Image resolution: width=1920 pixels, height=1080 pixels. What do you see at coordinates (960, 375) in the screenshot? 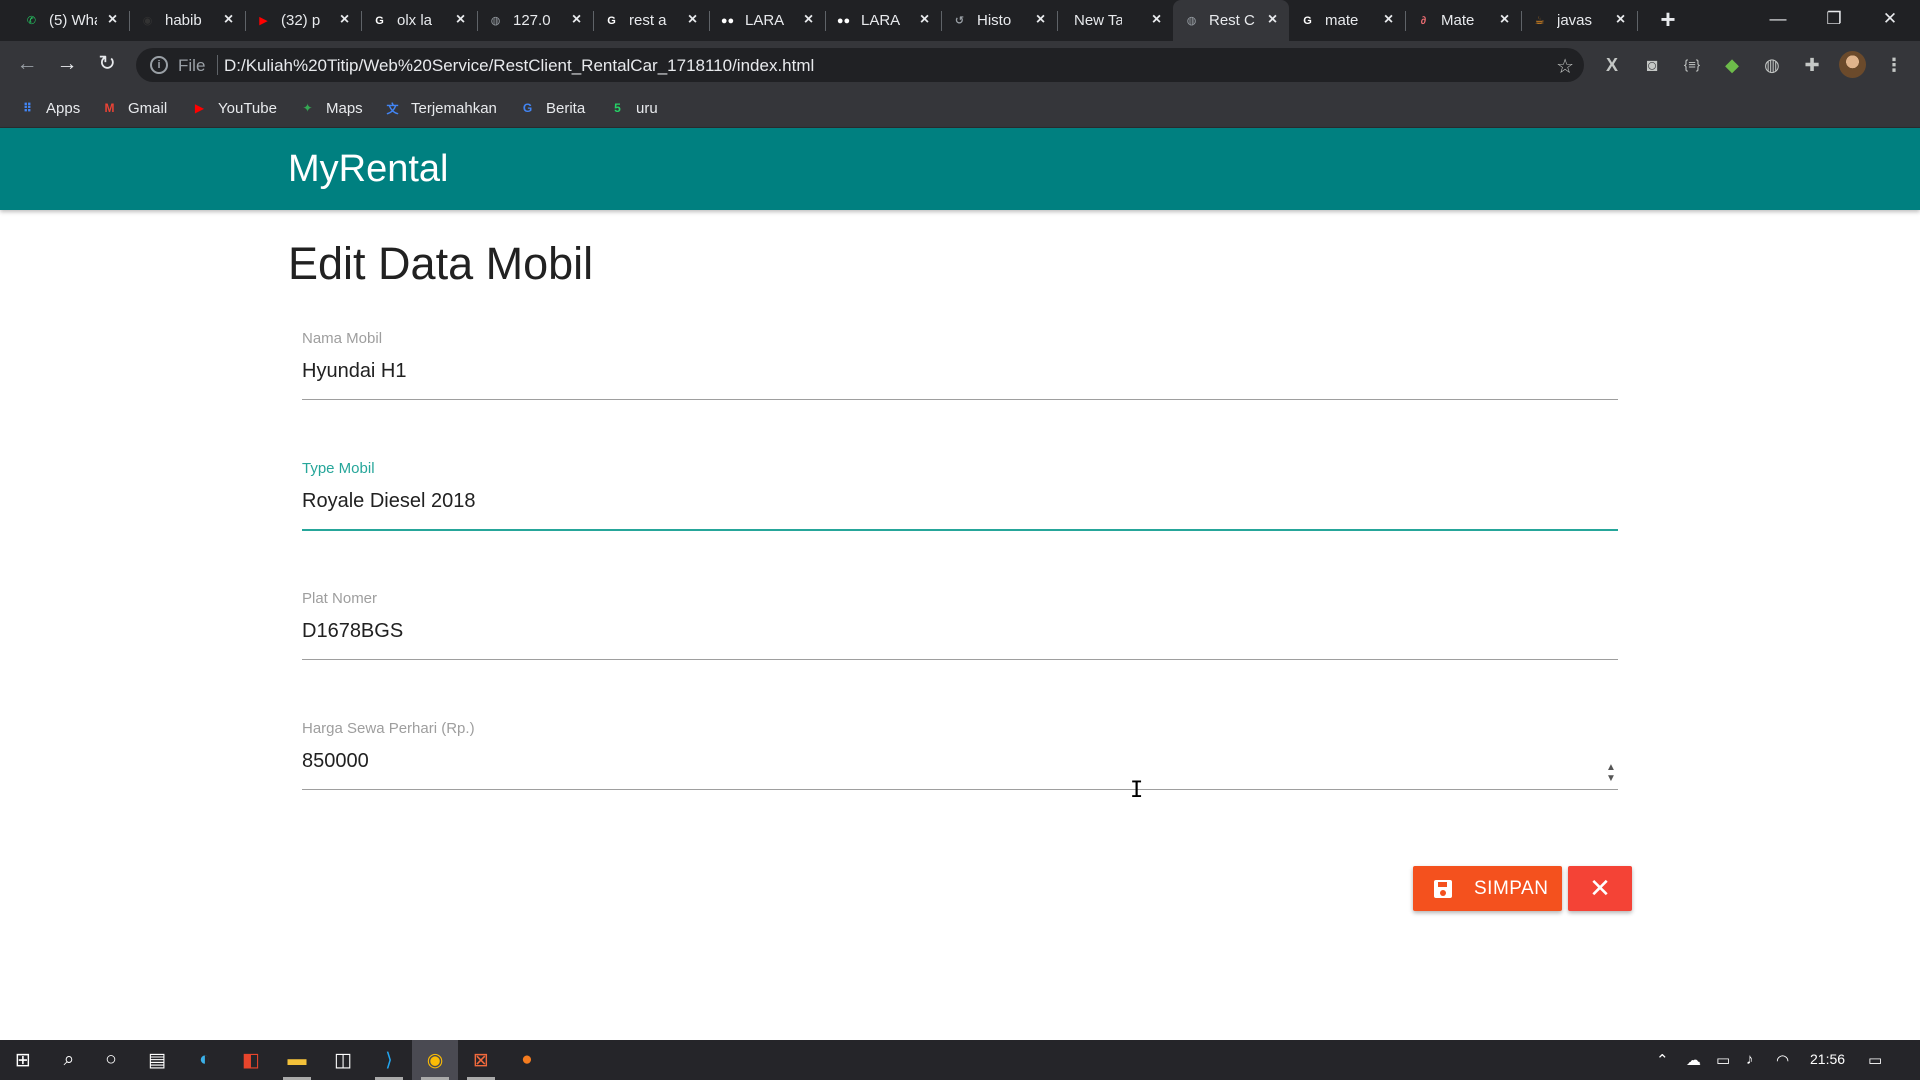
I see `nama-mobil-input: Hyundai H1` at bounding box center [960, 375].